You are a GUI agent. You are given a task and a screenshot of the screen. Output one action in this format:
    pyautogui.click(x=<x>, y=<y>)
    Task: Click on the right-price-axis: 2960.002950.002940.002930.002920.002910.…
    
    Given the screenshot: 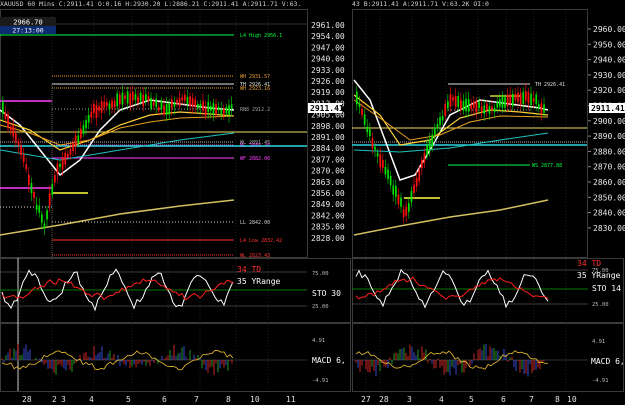 What is the action you would take?
    pyautogui.click(x=606, y=129)
    